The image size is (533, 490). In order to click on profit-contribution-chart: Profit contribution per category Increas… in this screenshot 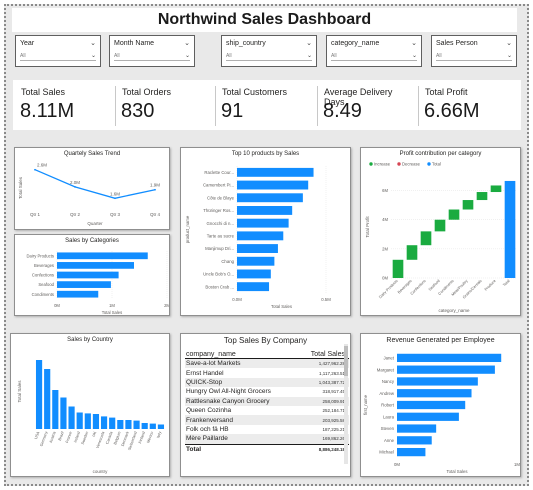, I will do `click(440, 231)`.